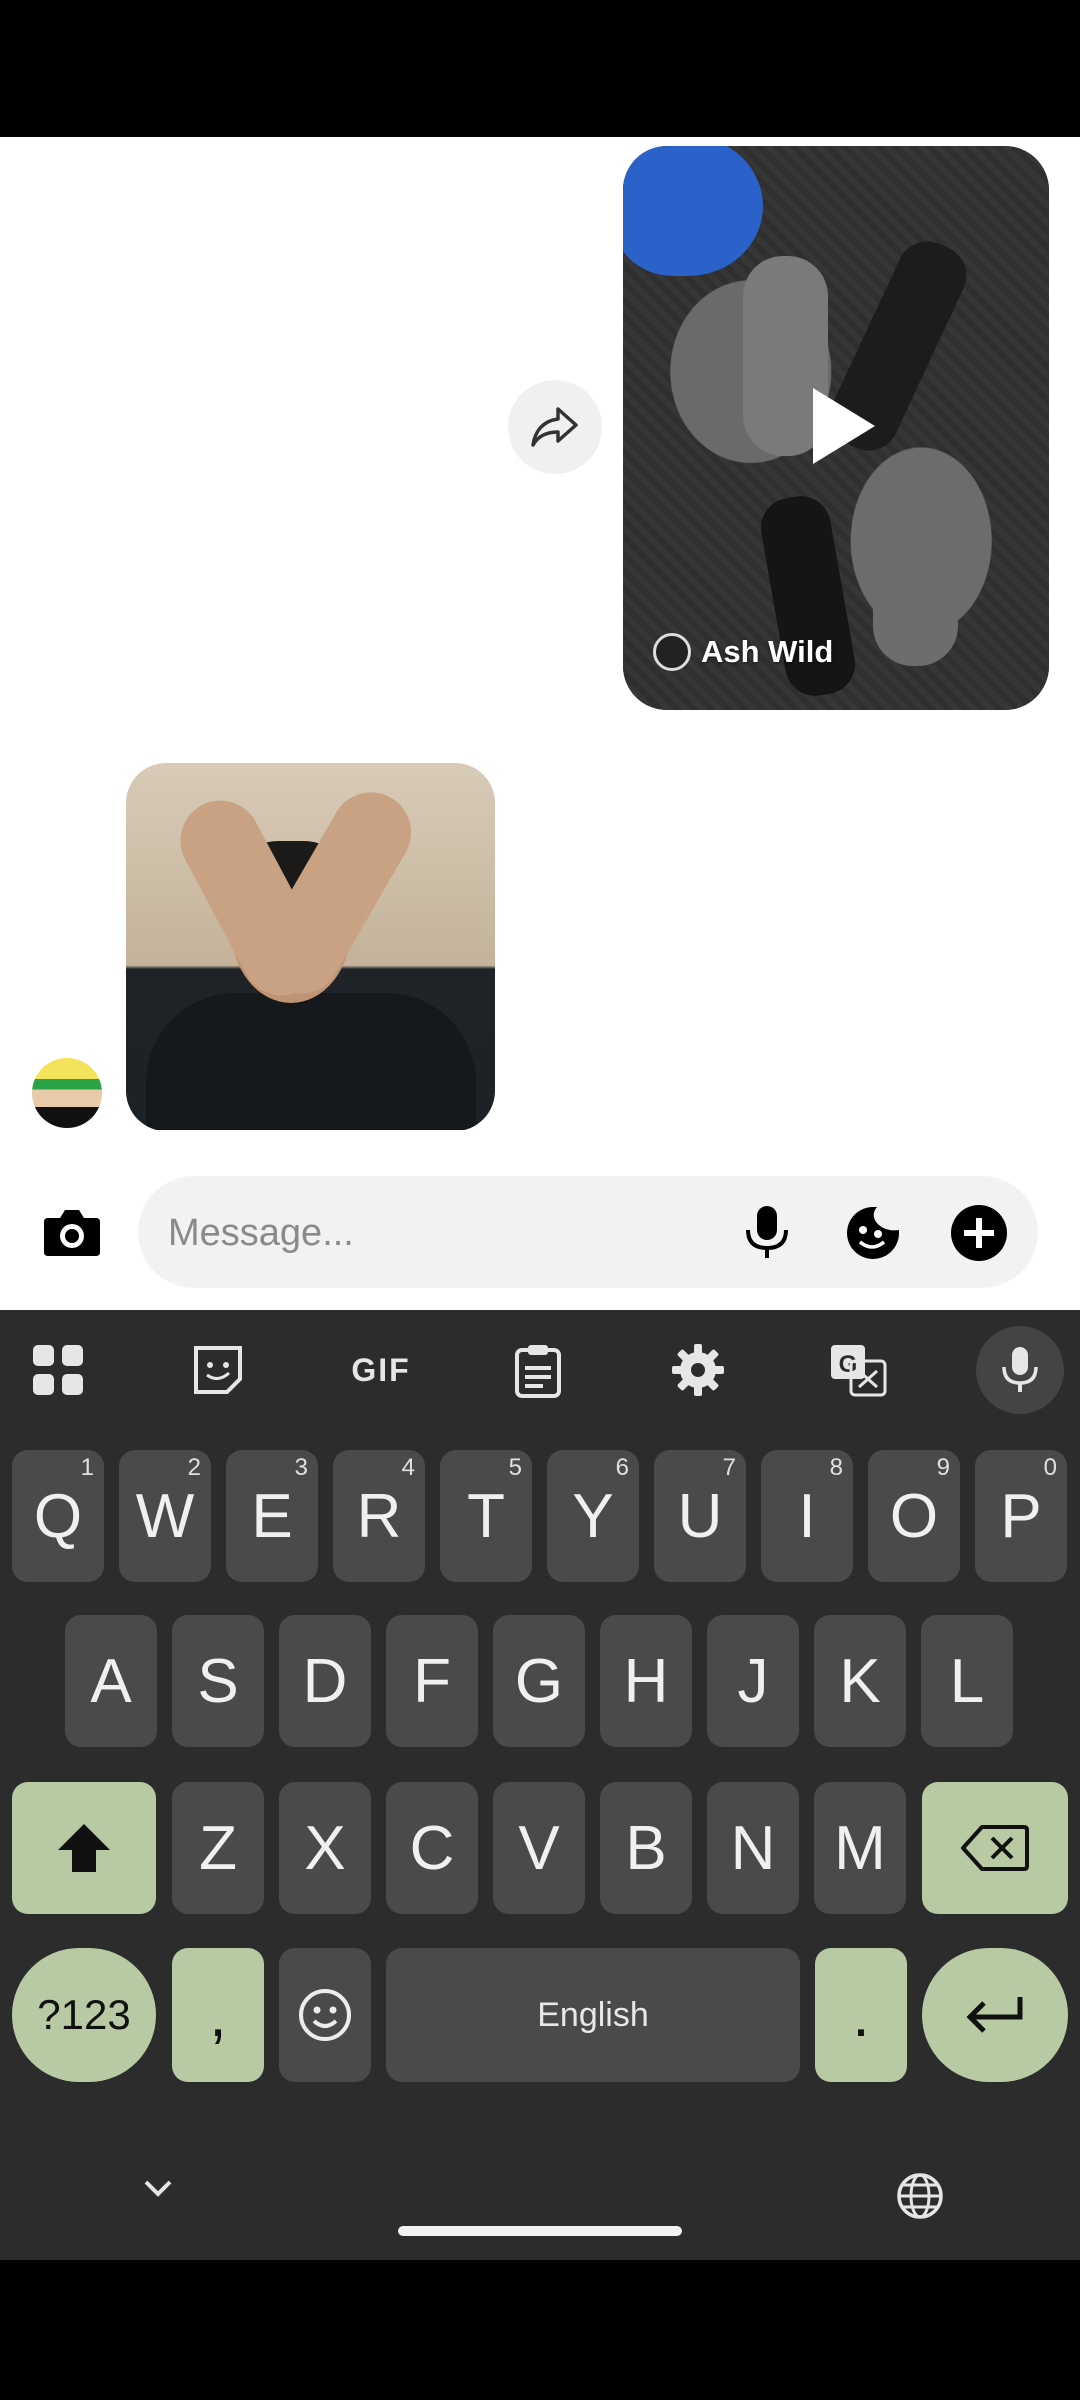 The height and width of the screenshot is (2400, 1080). I want to click on video-author: Ash Wild, so click(743, 652).